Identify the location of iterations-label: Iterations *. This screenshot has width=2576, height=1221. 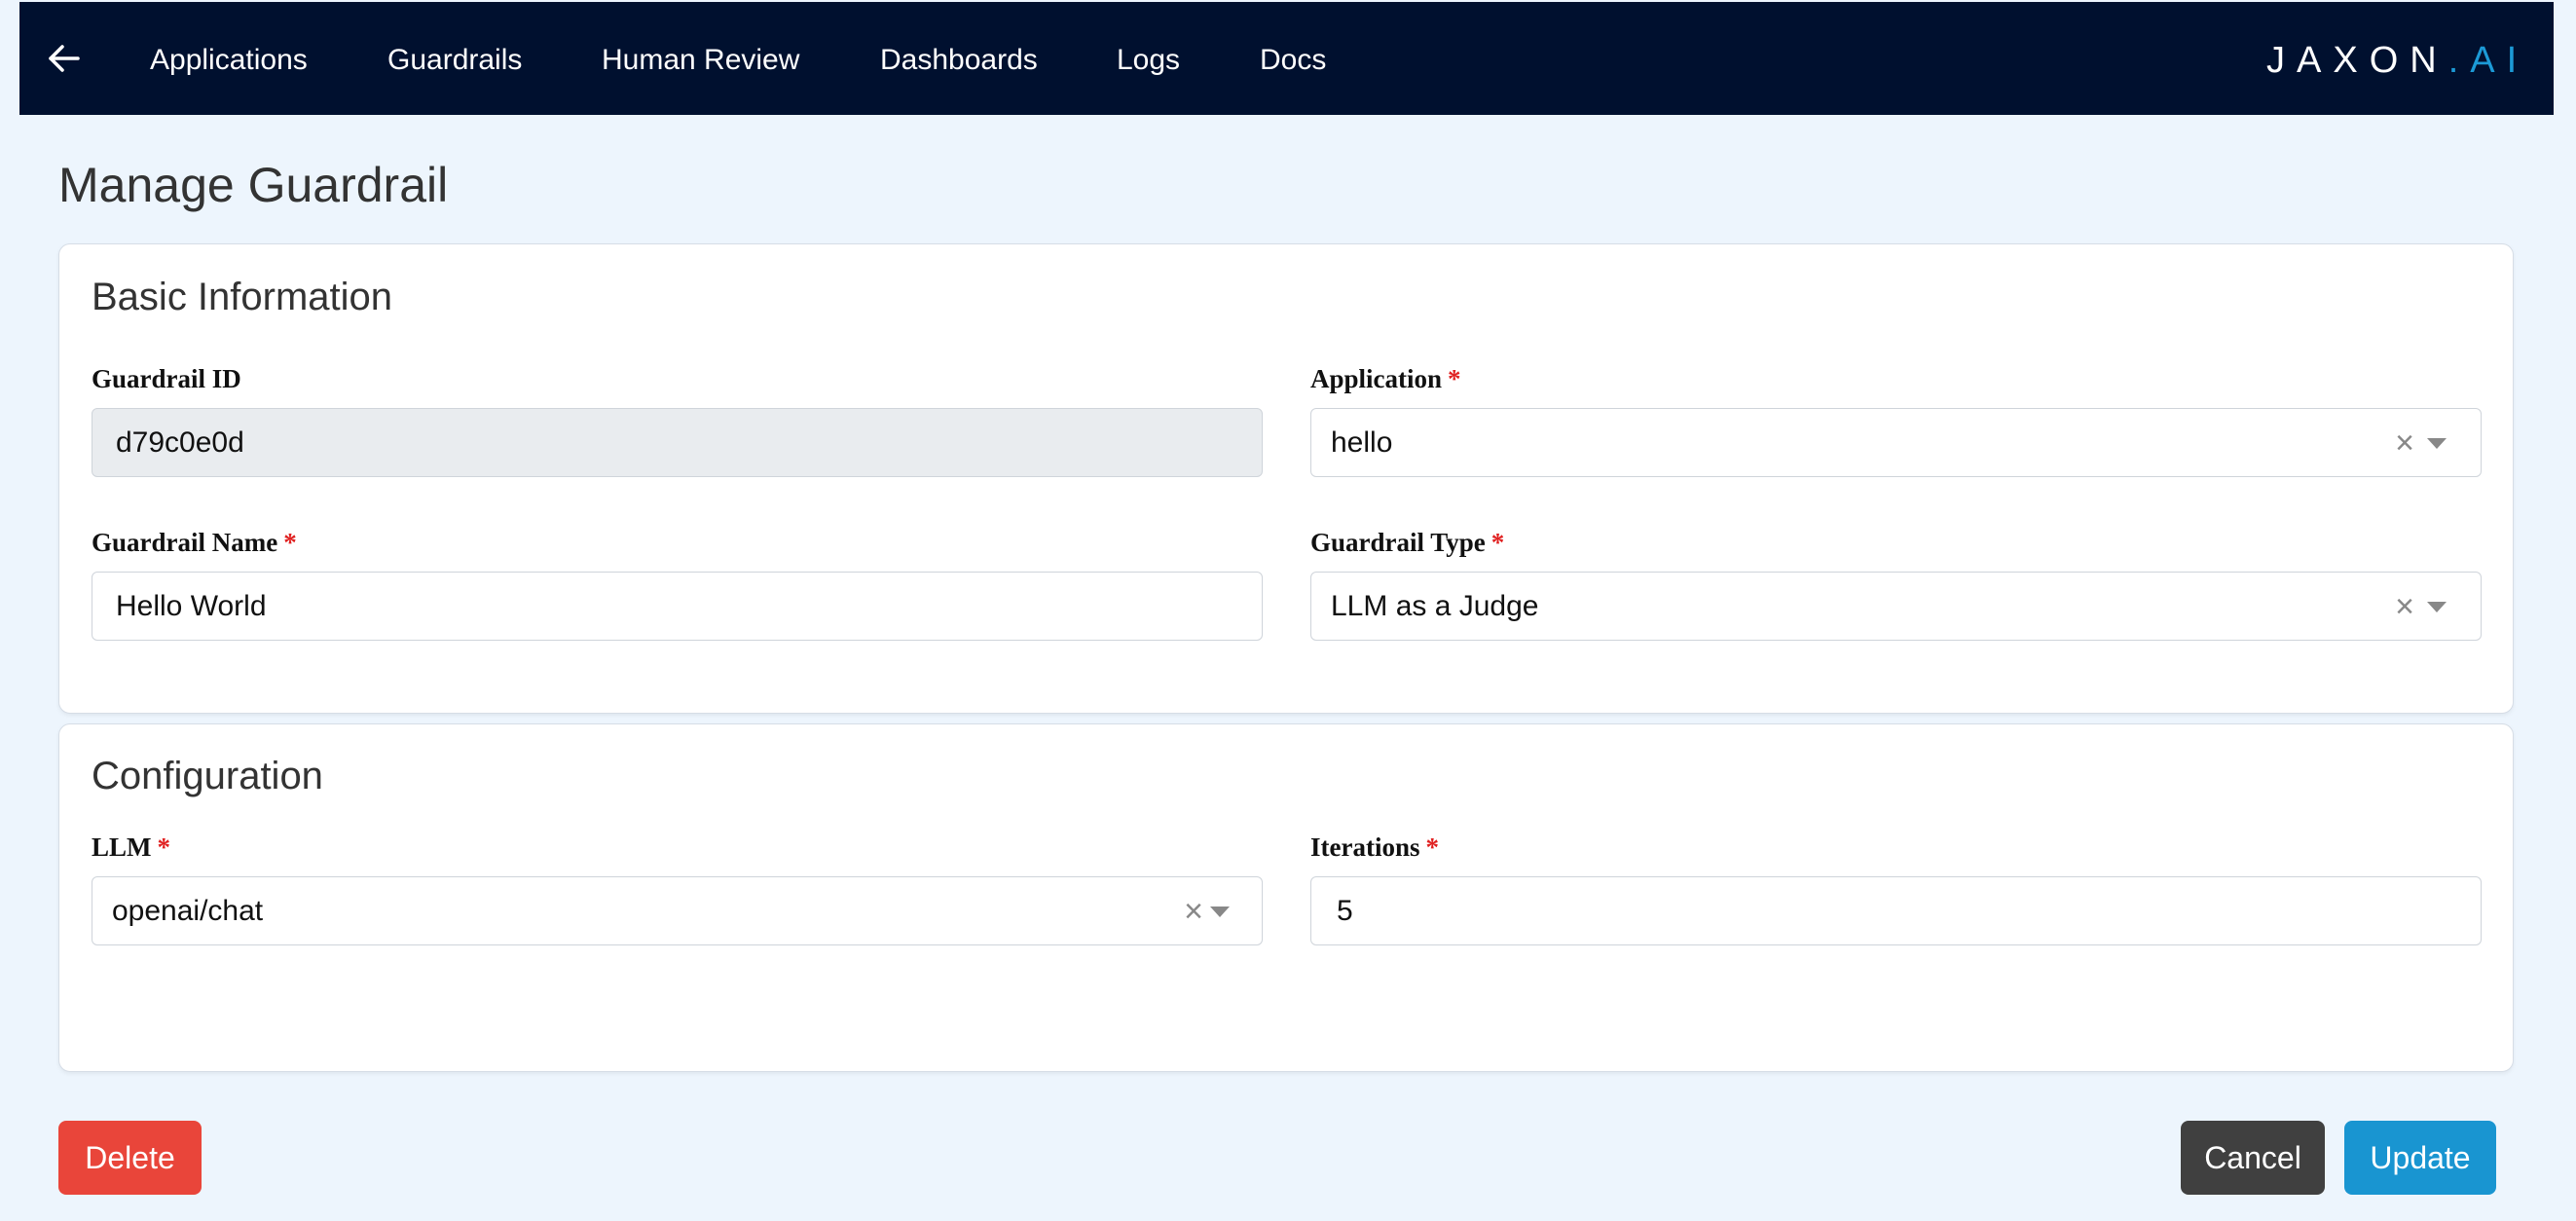
(1374, 847).